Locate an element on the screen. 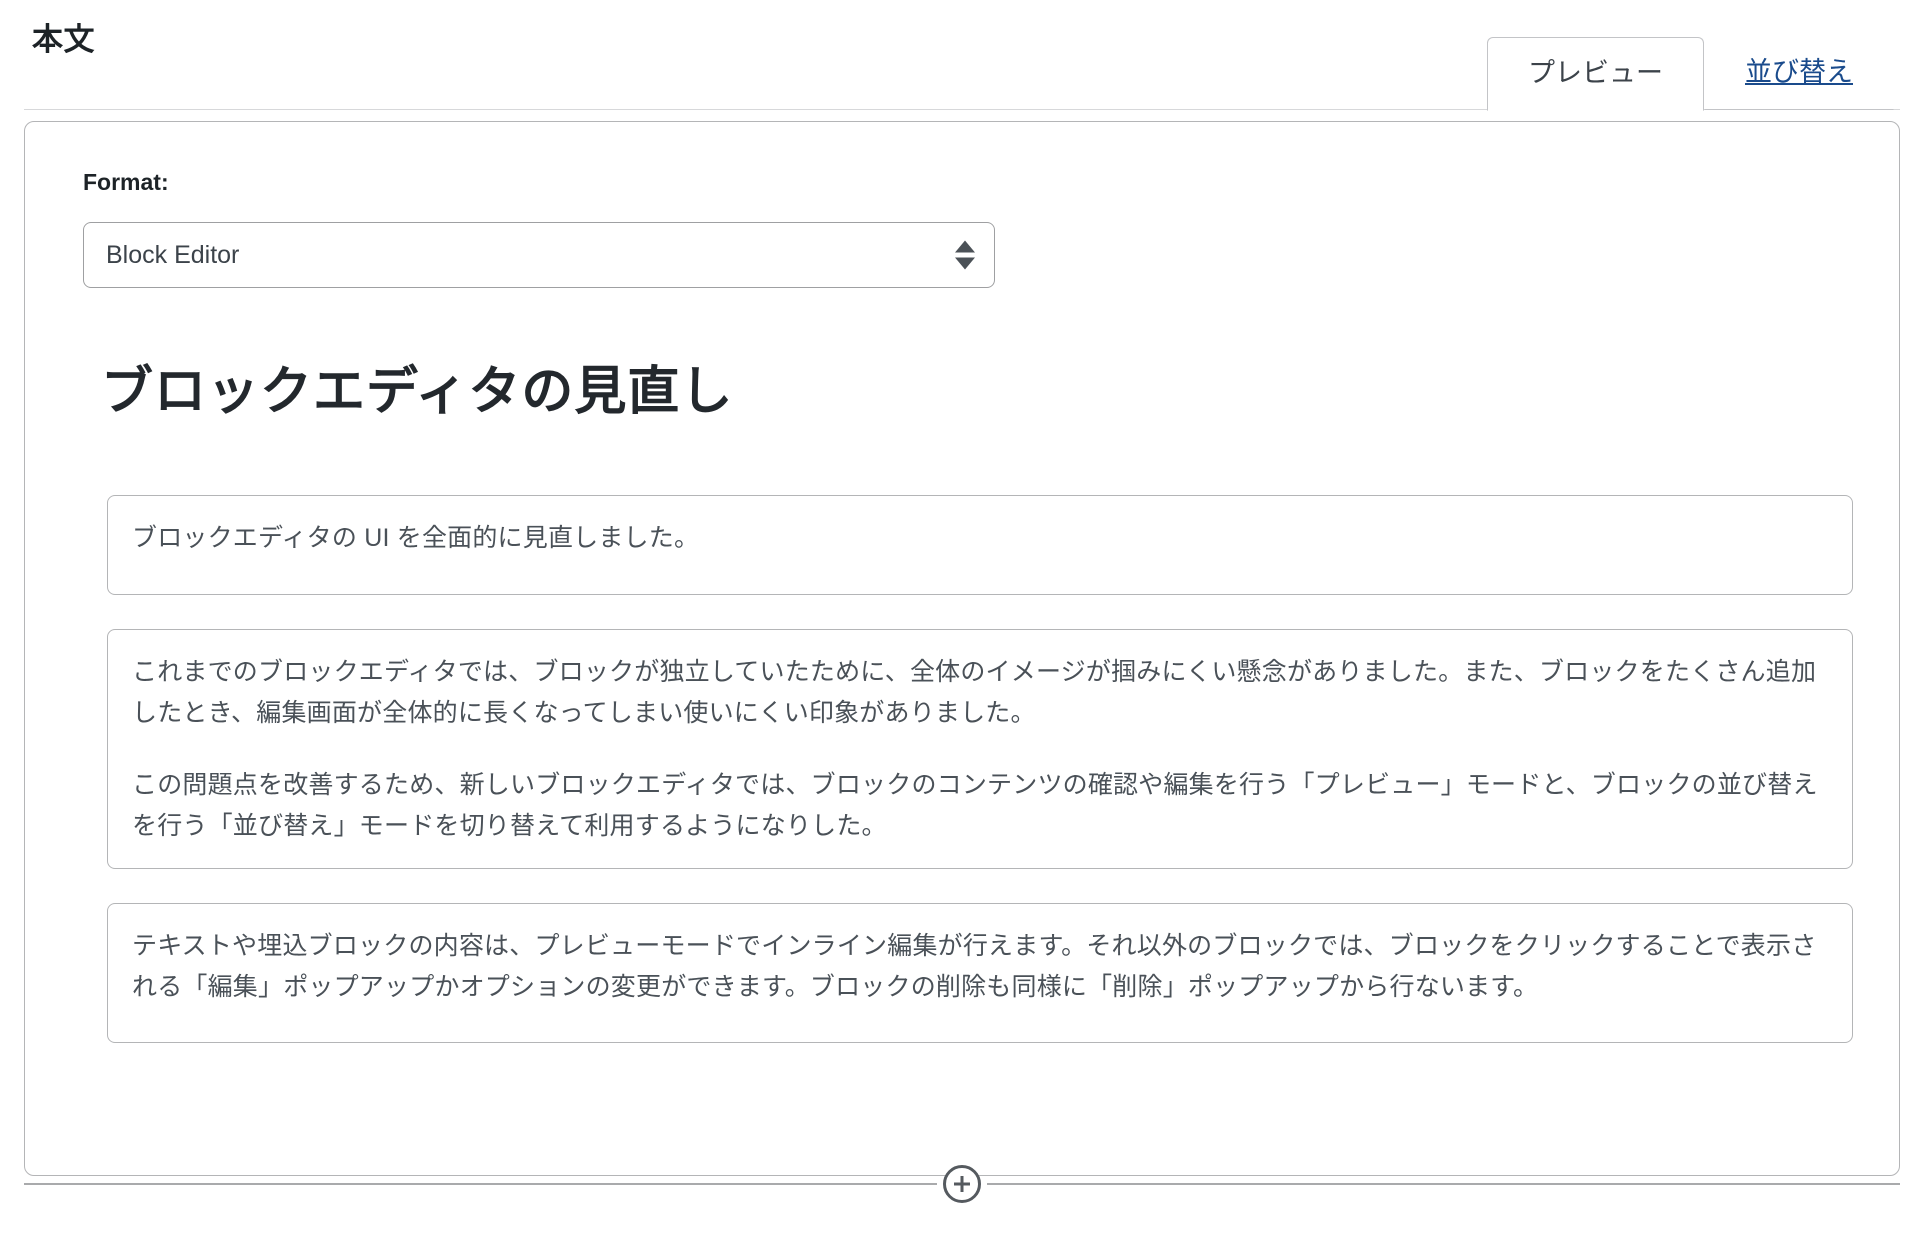  format-select: Block Editor is located at coordinates (539, 255).